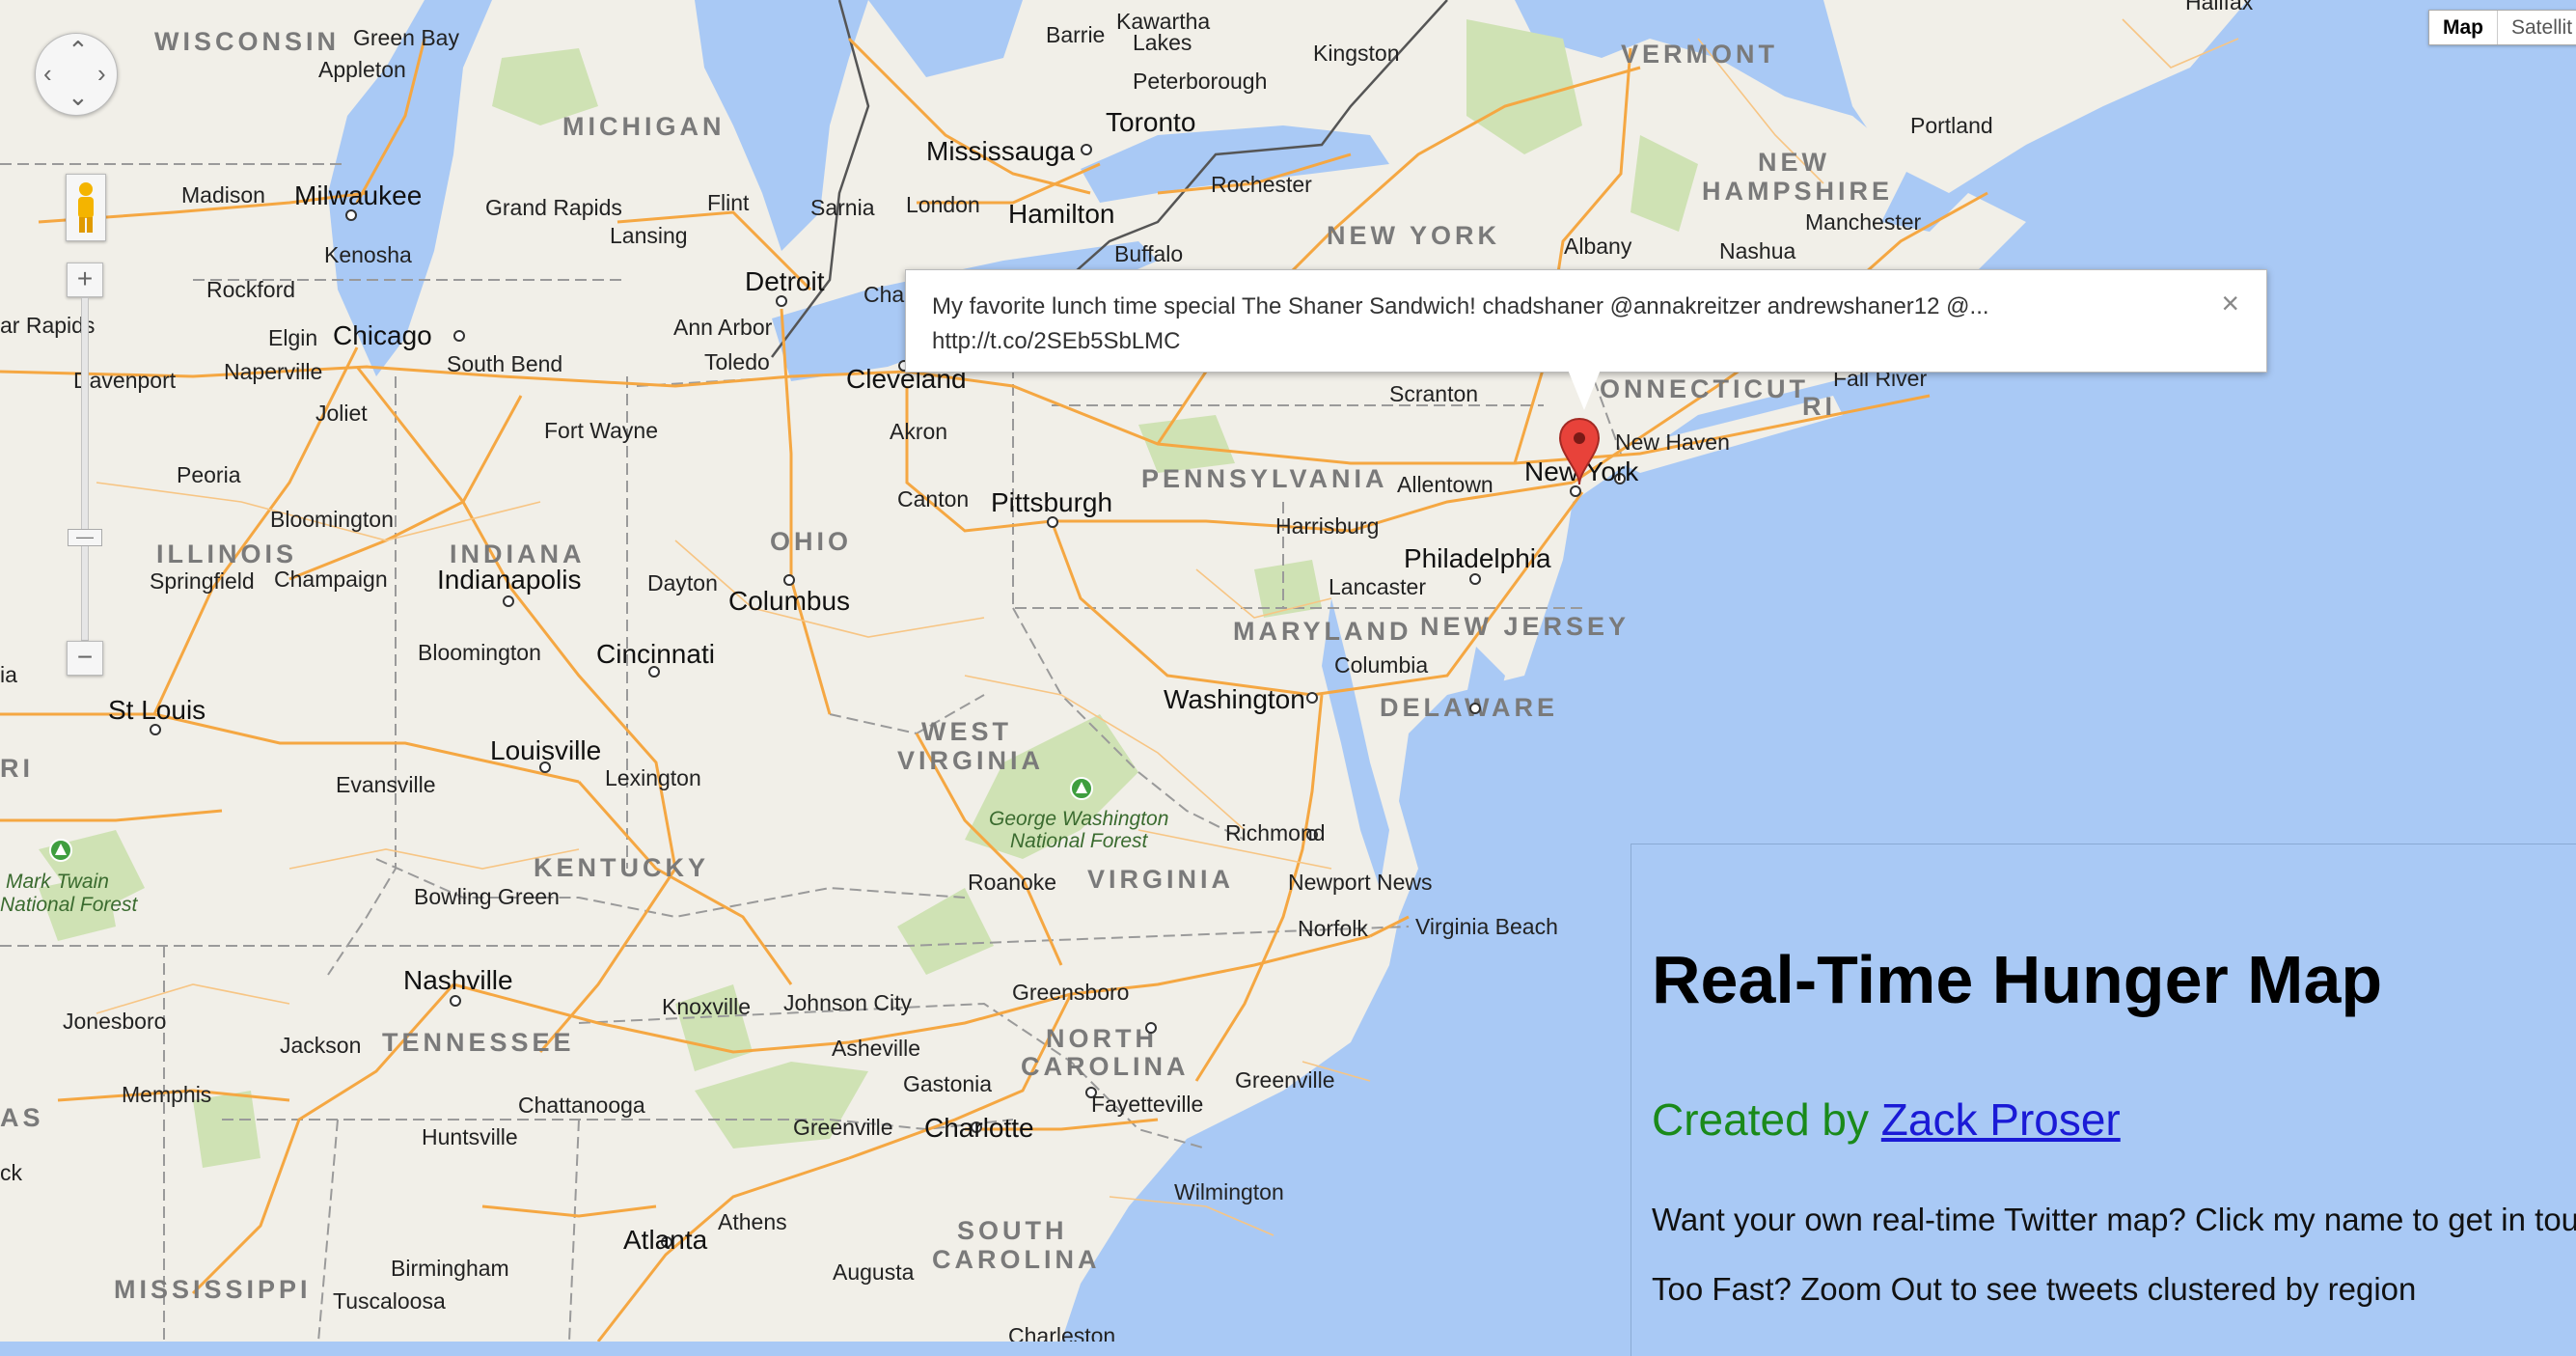 The image size is (2576, 1356). I want to click on city-label-chattanooga: Chattanooga, so click(581, 1105).